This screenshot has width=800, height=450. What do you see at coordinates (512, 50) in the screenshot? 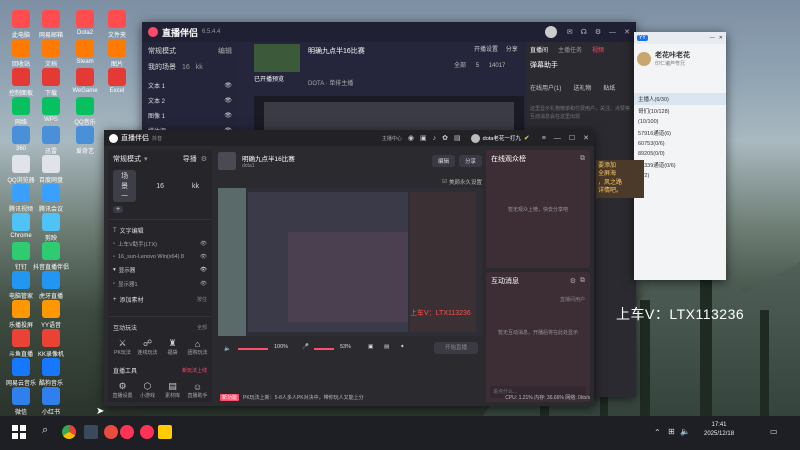
I see `share-link: 分享` at bounding box center [512, 50].